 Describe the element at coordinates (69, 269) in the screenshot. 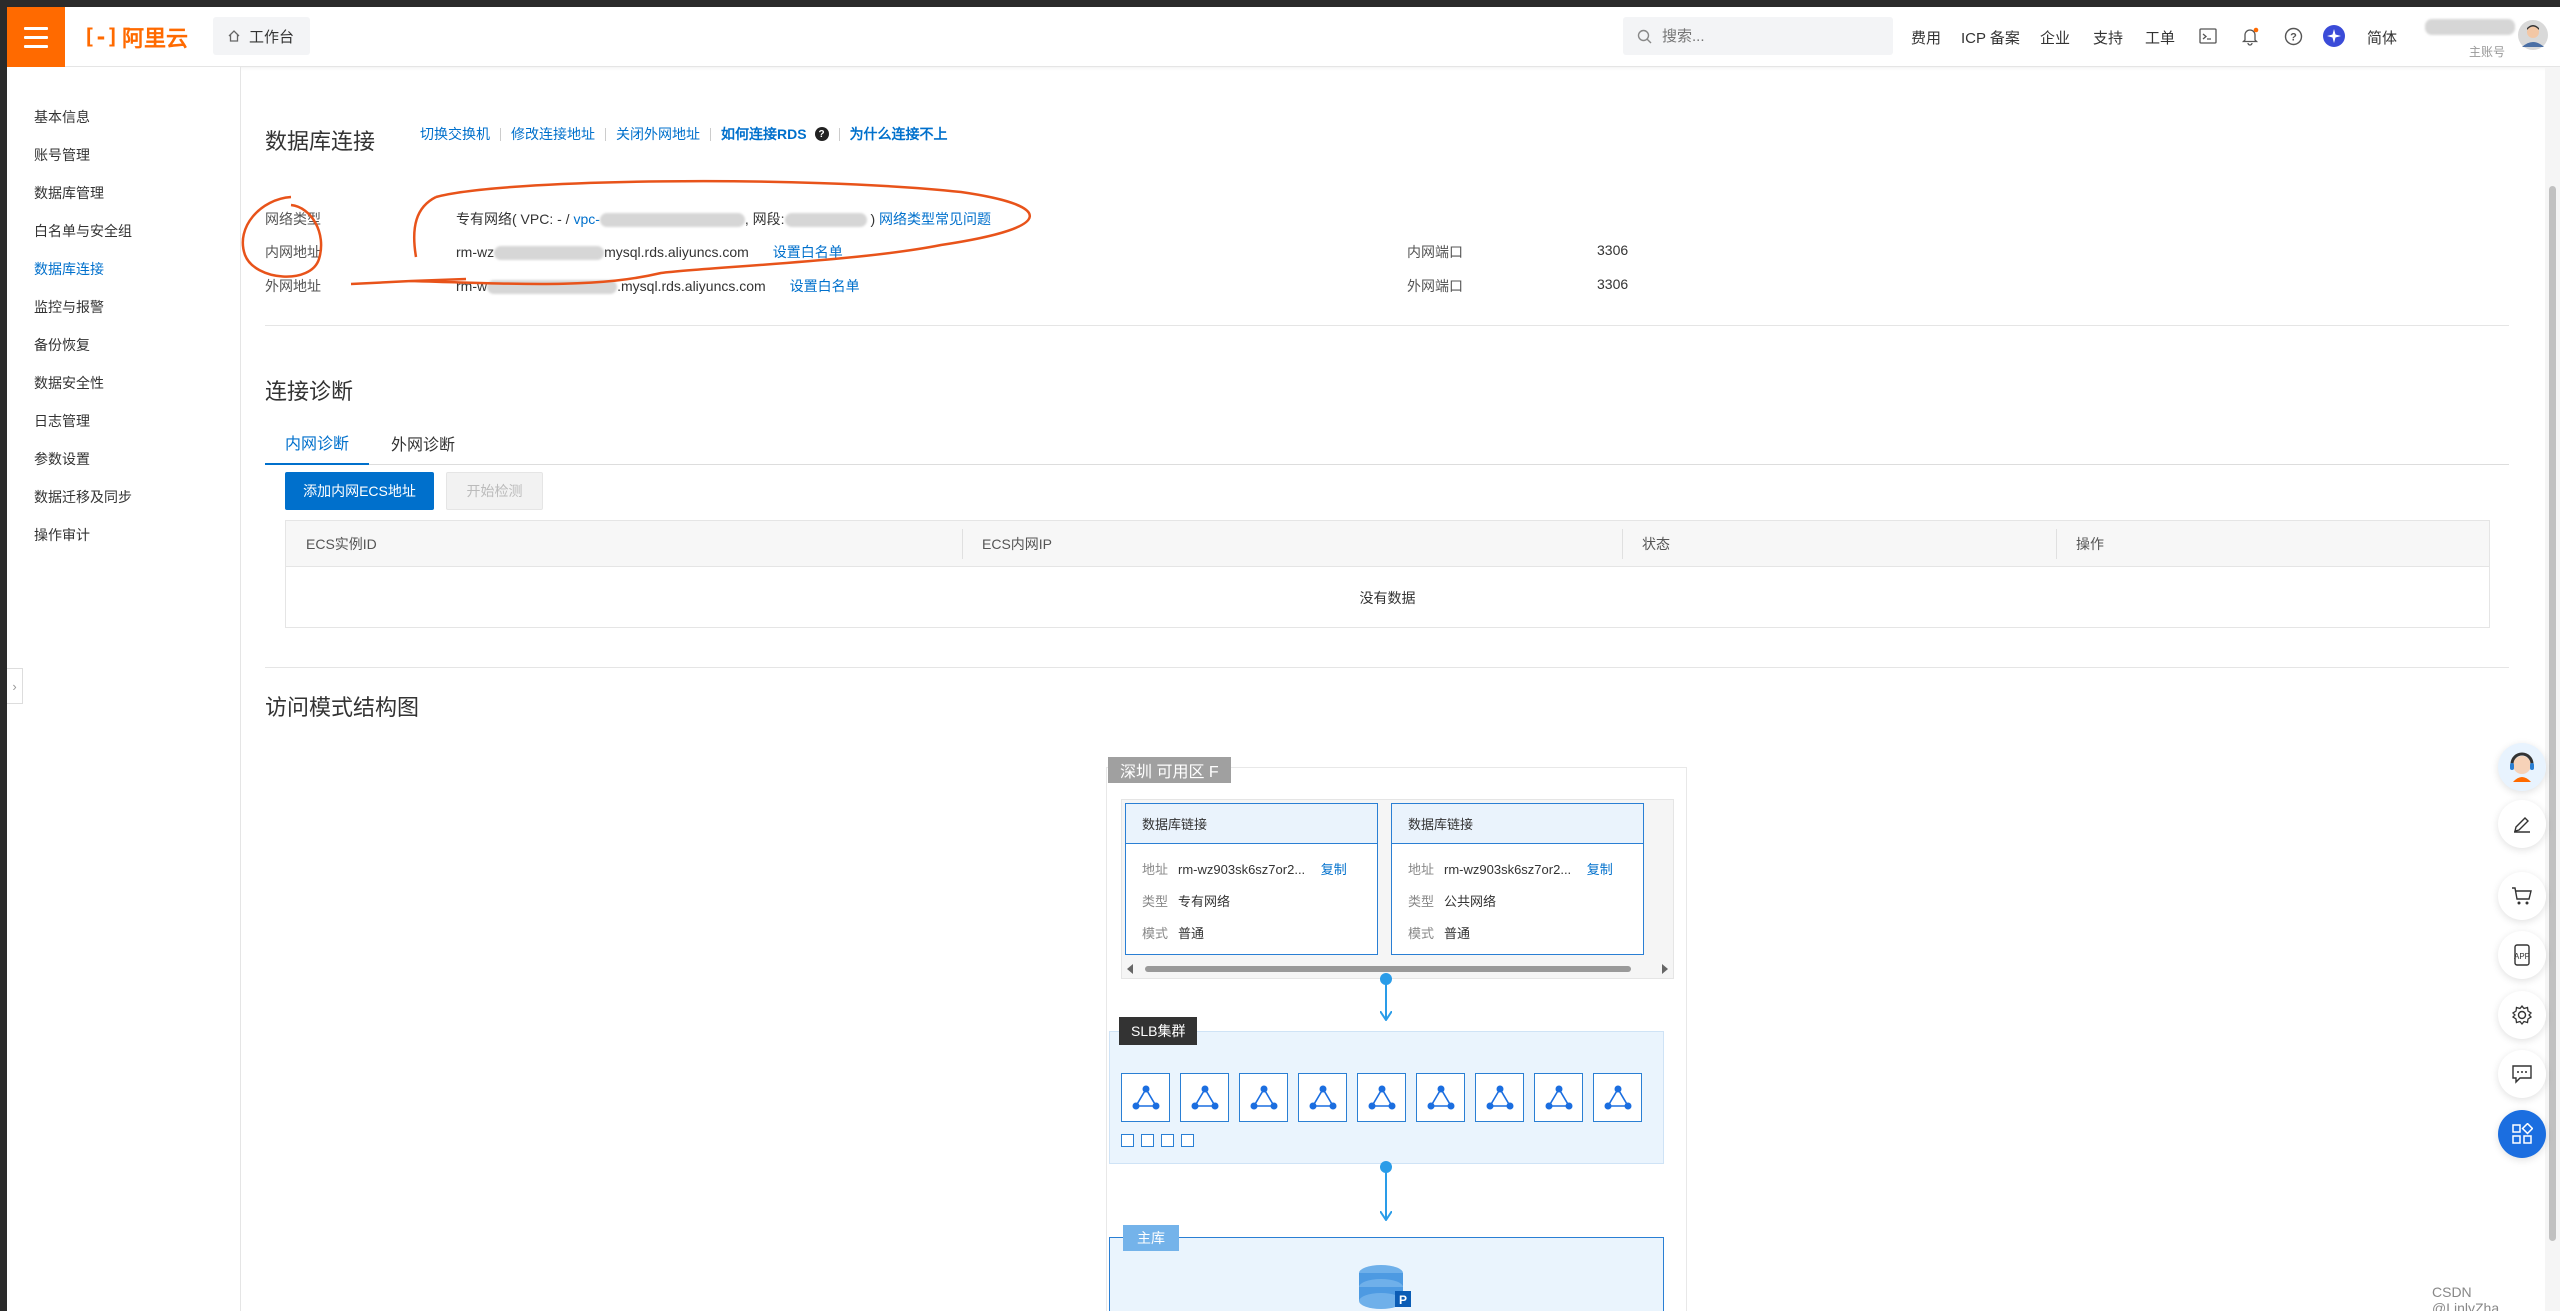

I see `sidebar-item-db-connection: 数据库连接` at that location.